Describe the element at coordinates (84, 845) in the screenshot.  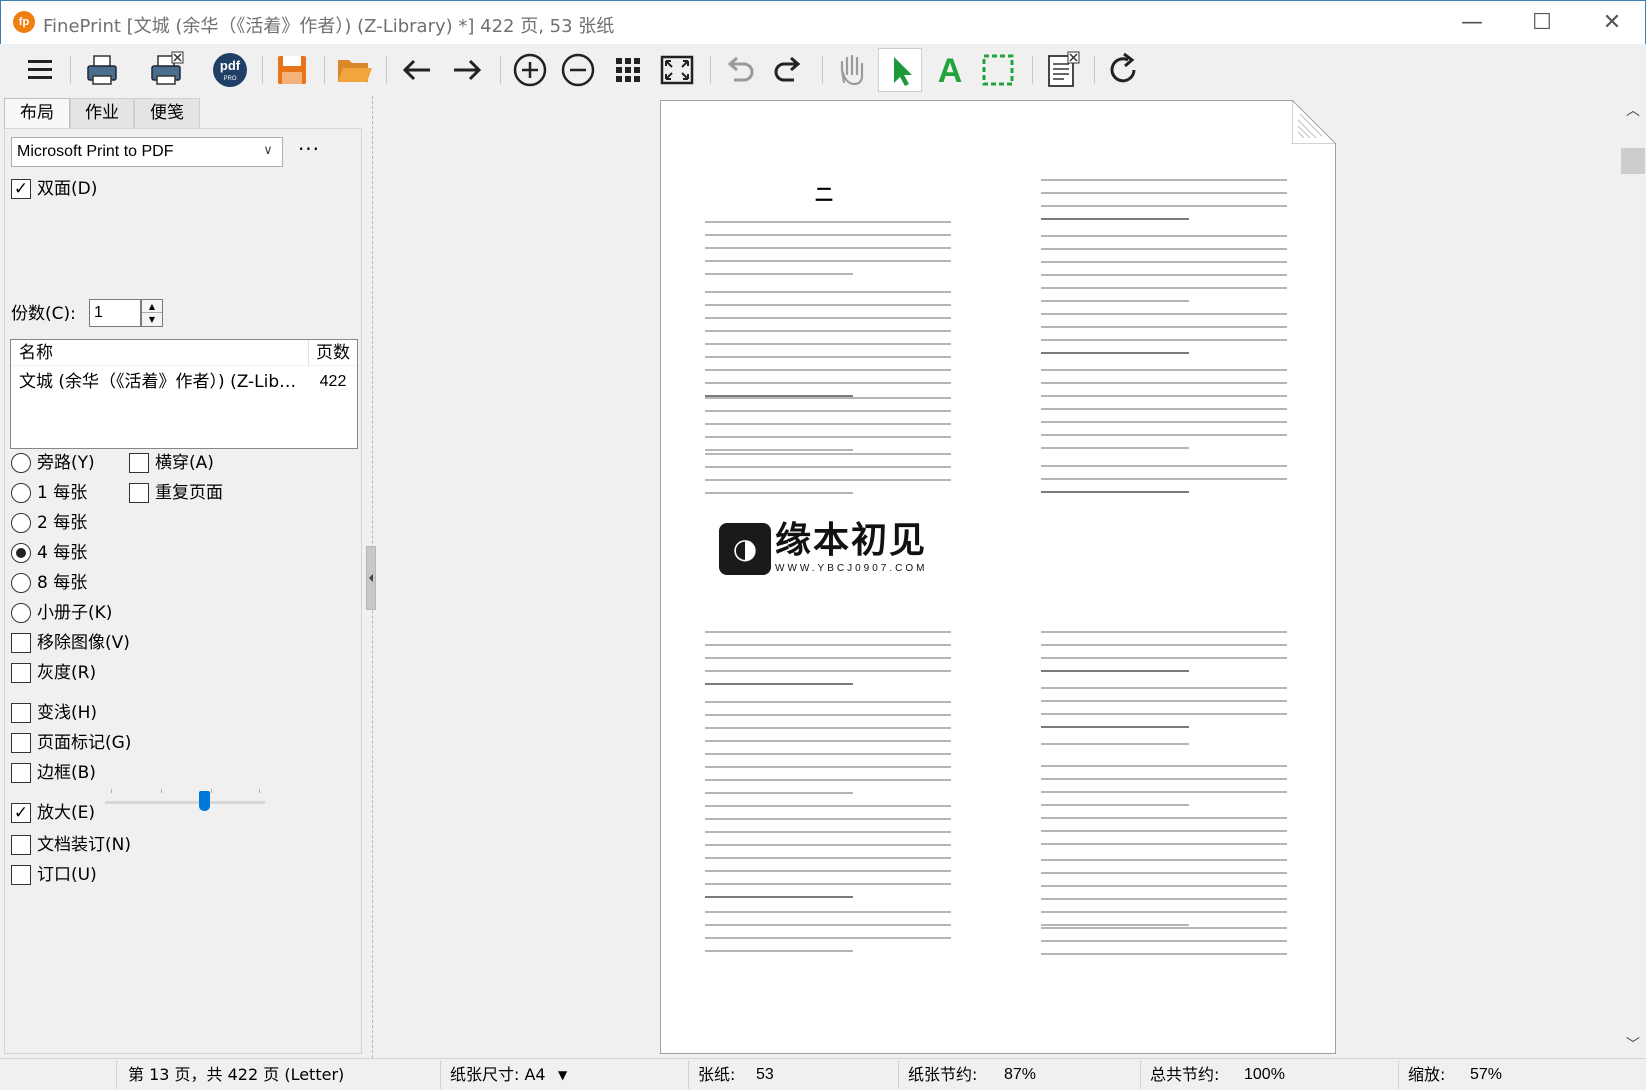
I see `binding-label: 文档装订(N)` at that location.